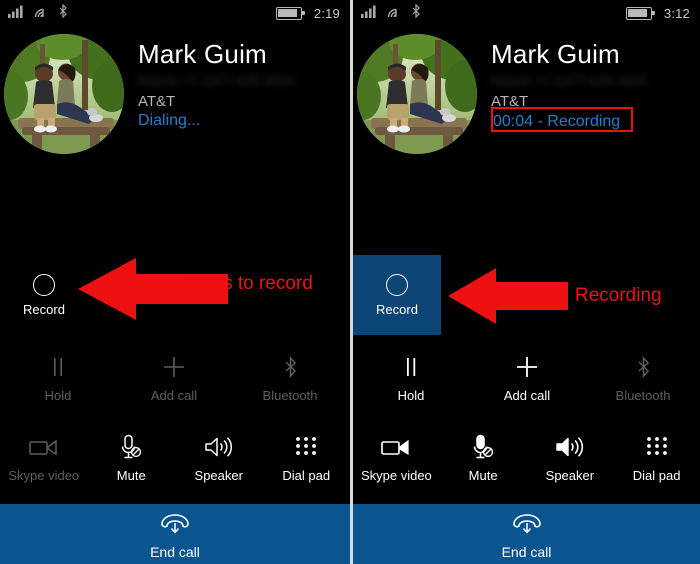  I want to click on press-to-record-annotation-text: Press to record, so click(248, 283).